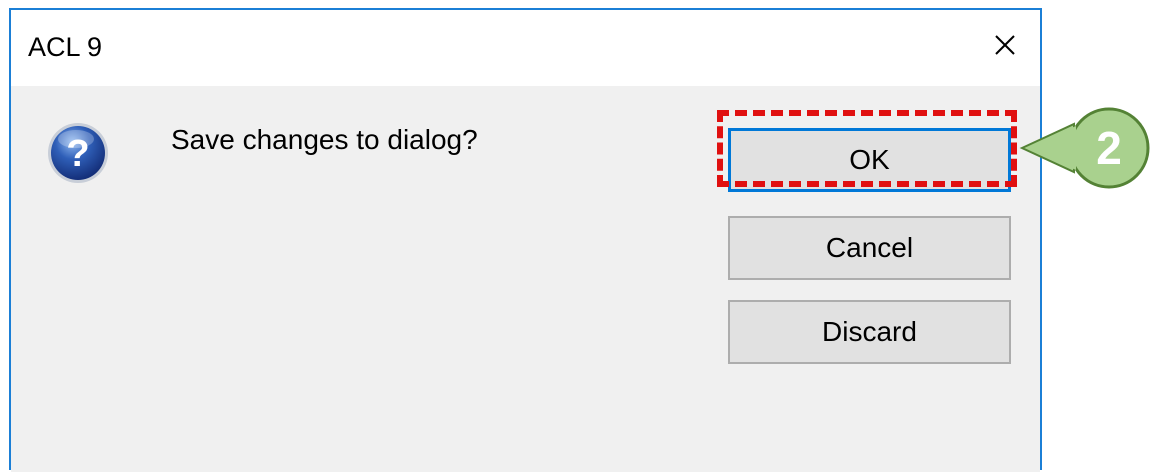 This screenshot has height=472, width=1153. I want to click on cancel-button: Cancel, so click(869, 248).